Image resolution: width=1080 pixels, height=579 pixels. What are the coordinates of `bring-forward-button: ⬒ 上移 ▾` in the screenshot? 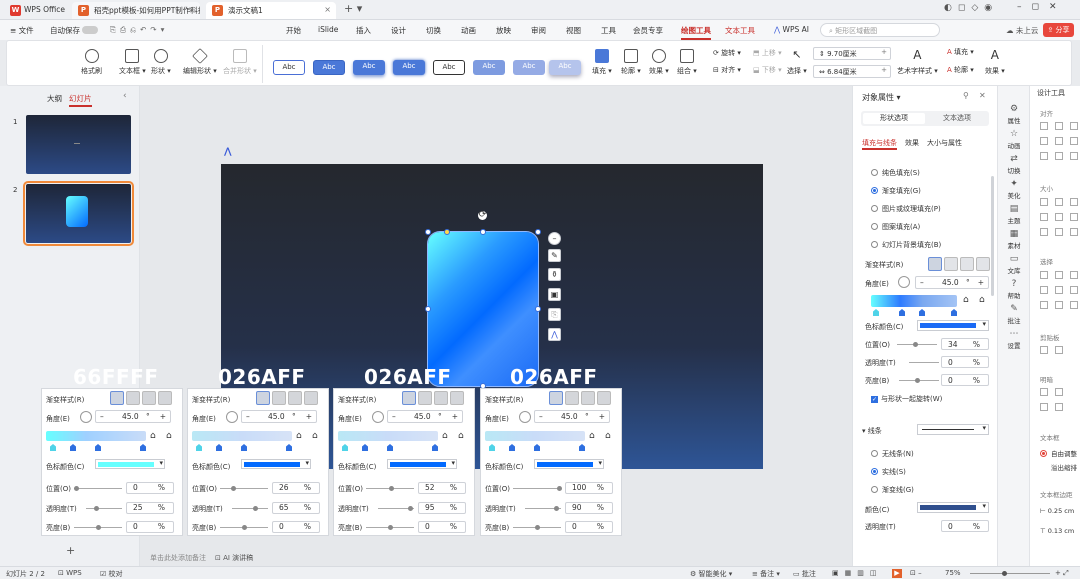 It's located at (767, 53).